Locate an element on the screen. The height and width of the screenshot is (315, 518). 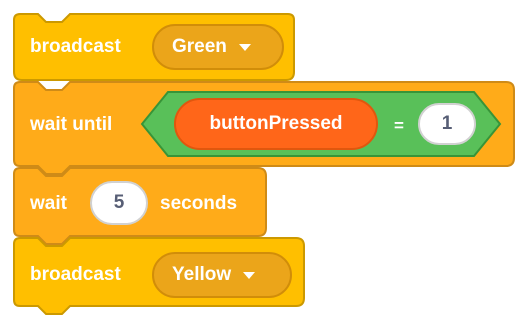
broadcast-message-value-2: Yellow is located at coordinates (202, 274).